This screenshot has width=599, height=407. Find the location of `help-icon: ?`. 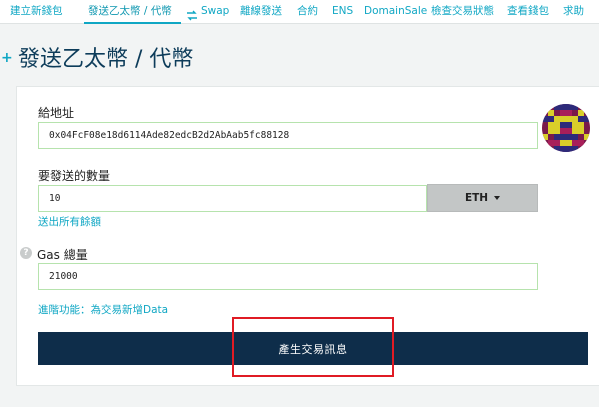

help-icon: ? is located at coordinates (26, 253).